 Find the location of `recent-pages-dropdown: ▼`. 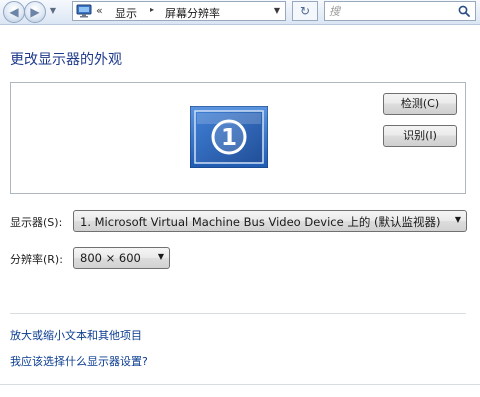

recent-pages-dropdown: ▼ is located at coordinates (53, 11).